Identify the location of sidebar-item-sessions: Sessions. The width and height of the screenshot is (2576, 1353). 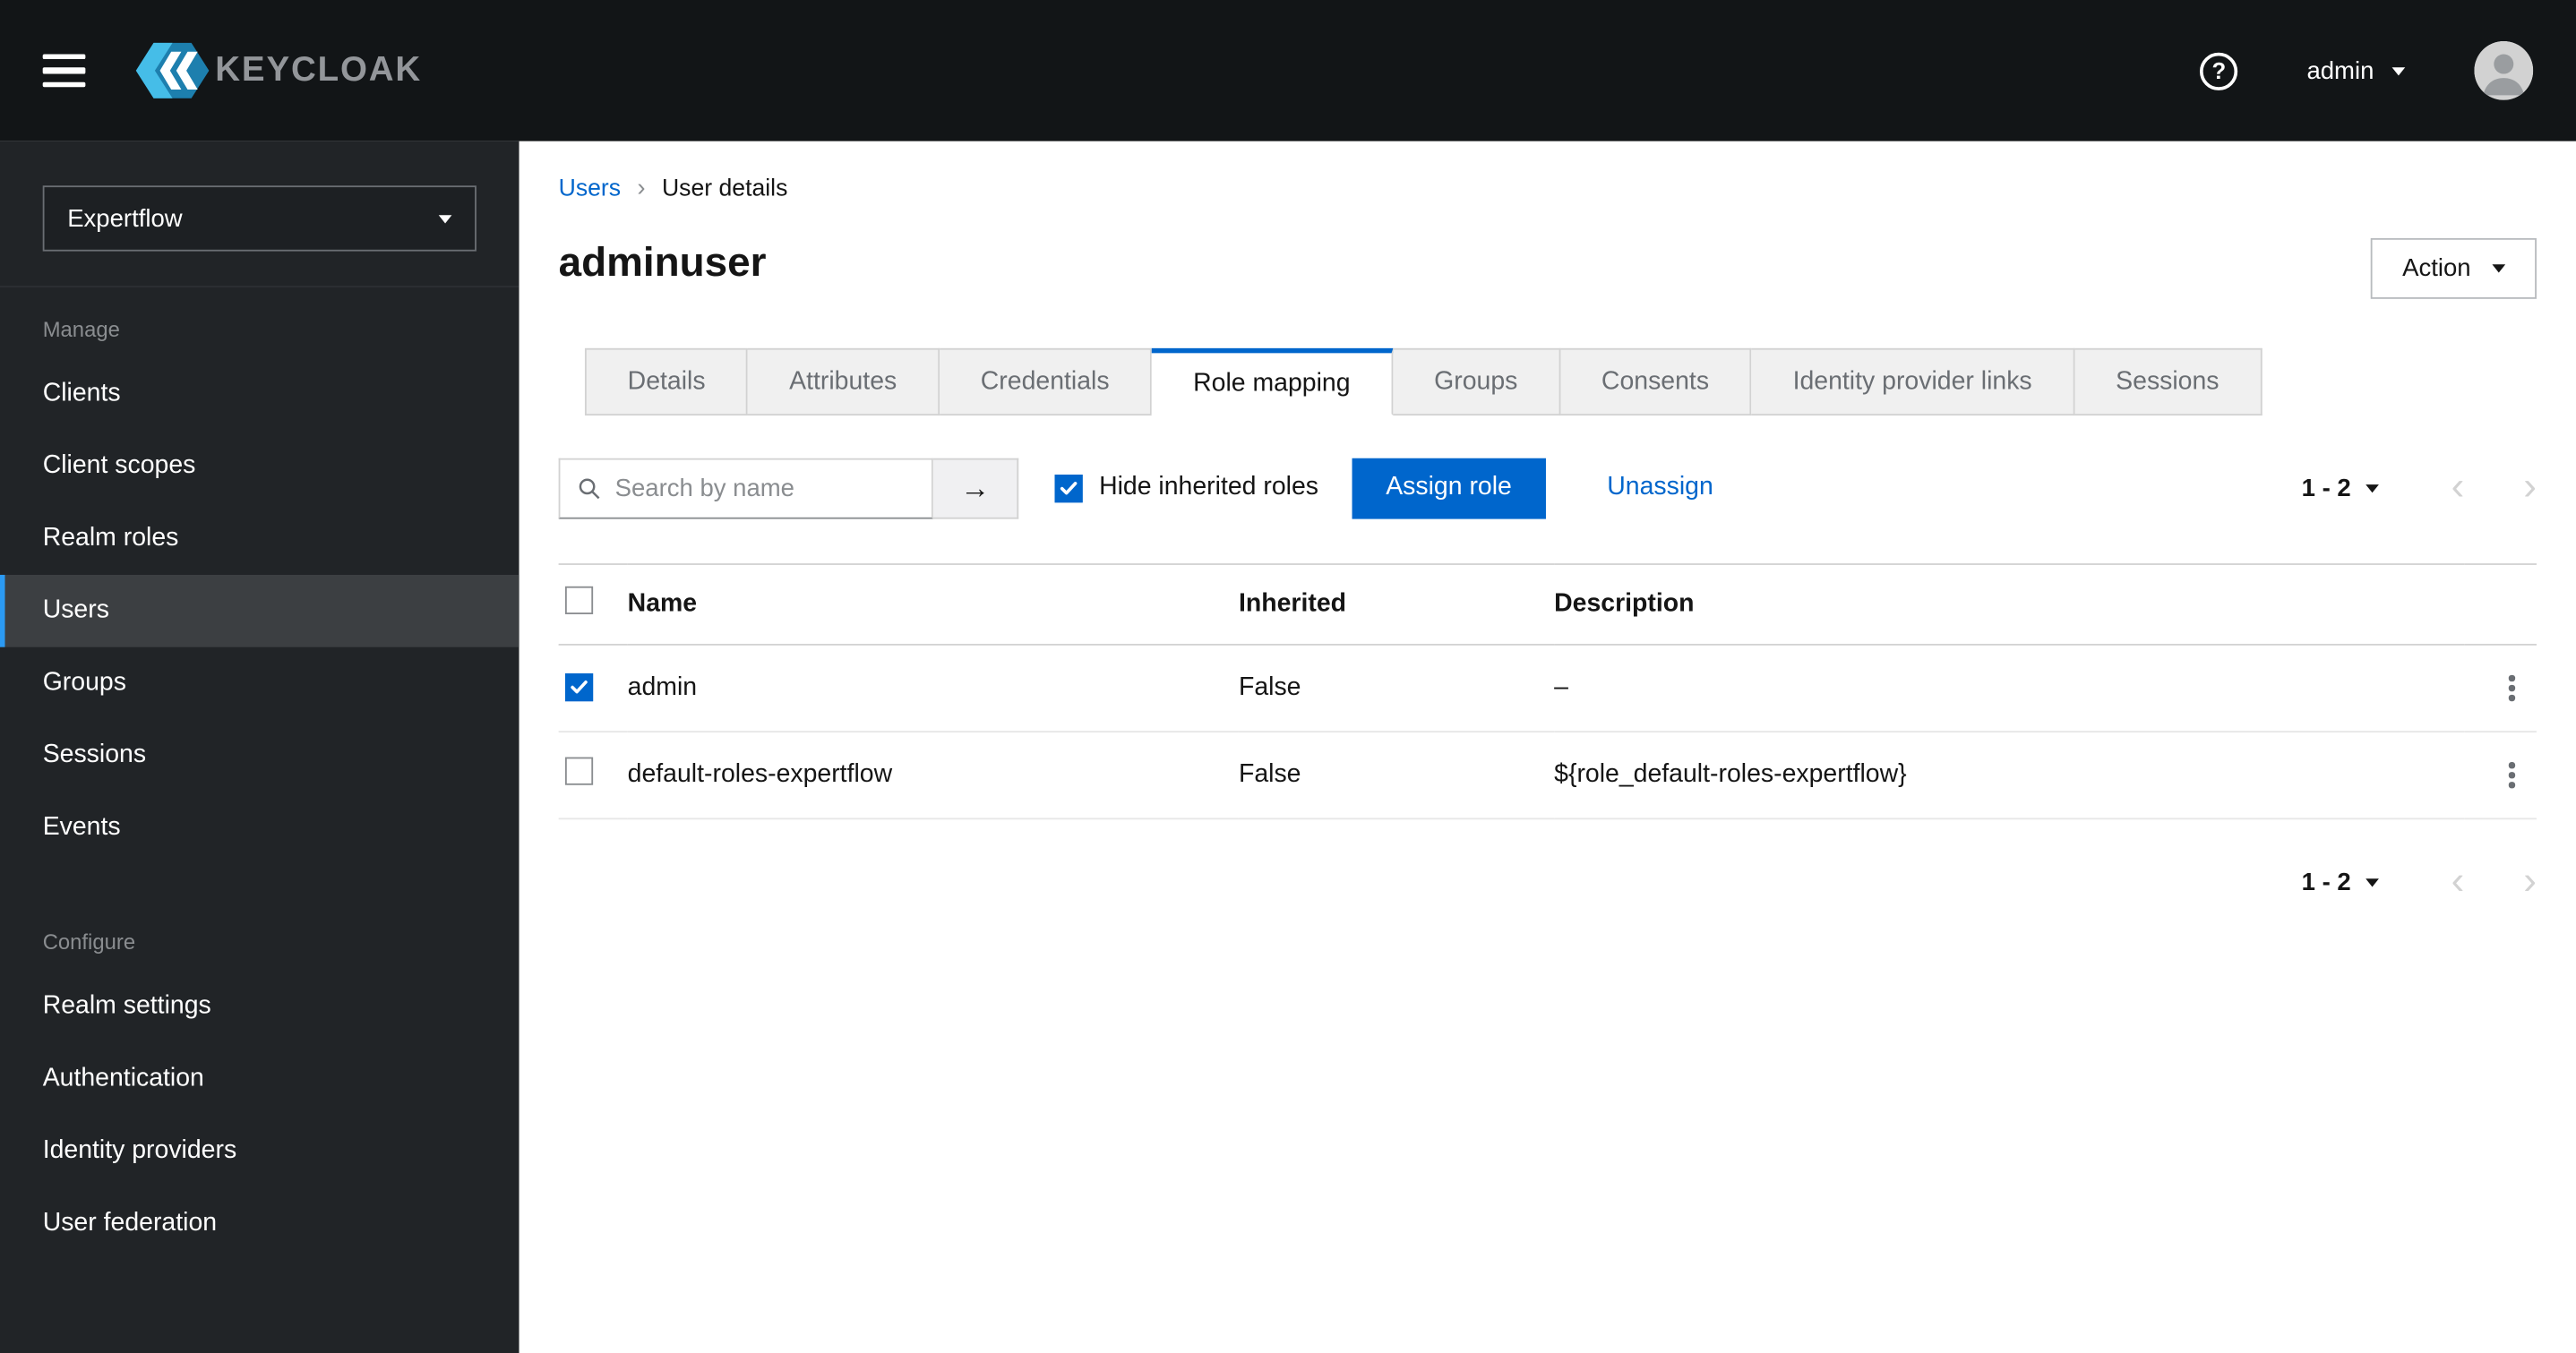
(259, 755).